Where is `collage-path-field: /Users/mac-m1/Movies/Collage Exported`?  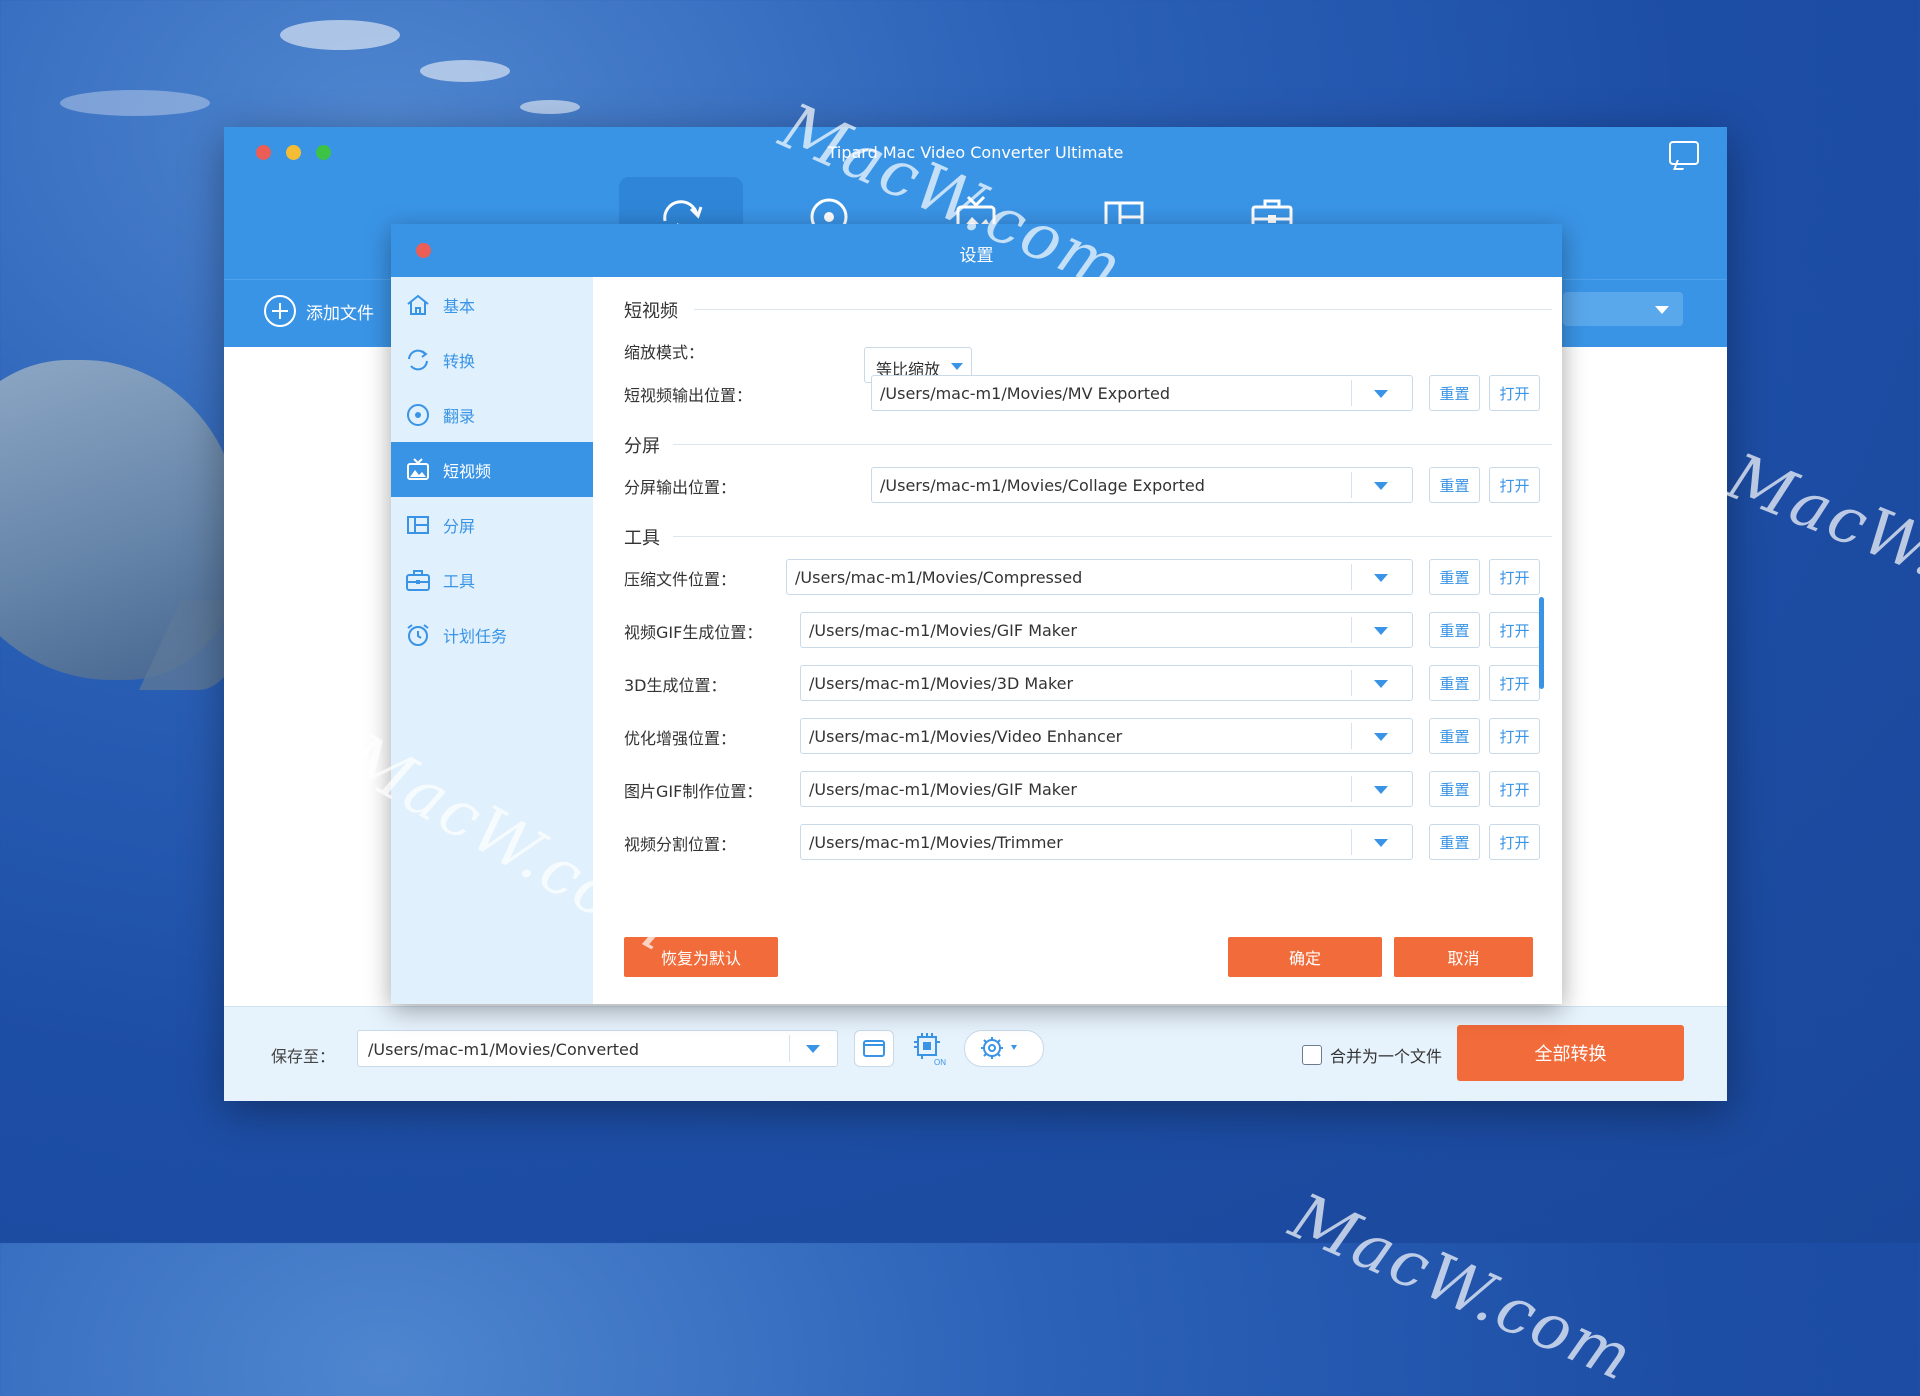 collage-path-field: /Users/mac-m1/Movies/Collage Exported is located at coordinates (1142, 485).